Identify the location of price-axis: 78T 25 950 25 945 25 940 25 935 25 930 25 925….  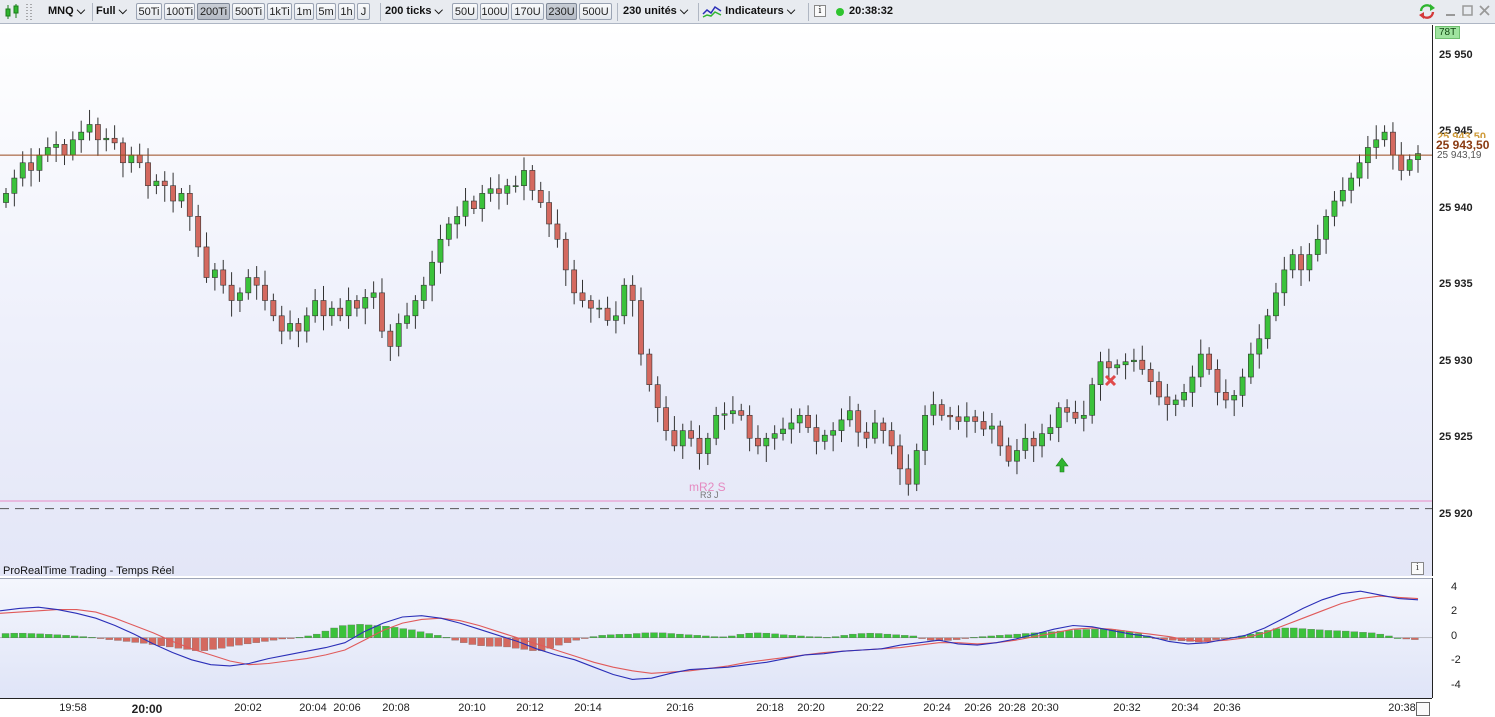
(1463, 300).